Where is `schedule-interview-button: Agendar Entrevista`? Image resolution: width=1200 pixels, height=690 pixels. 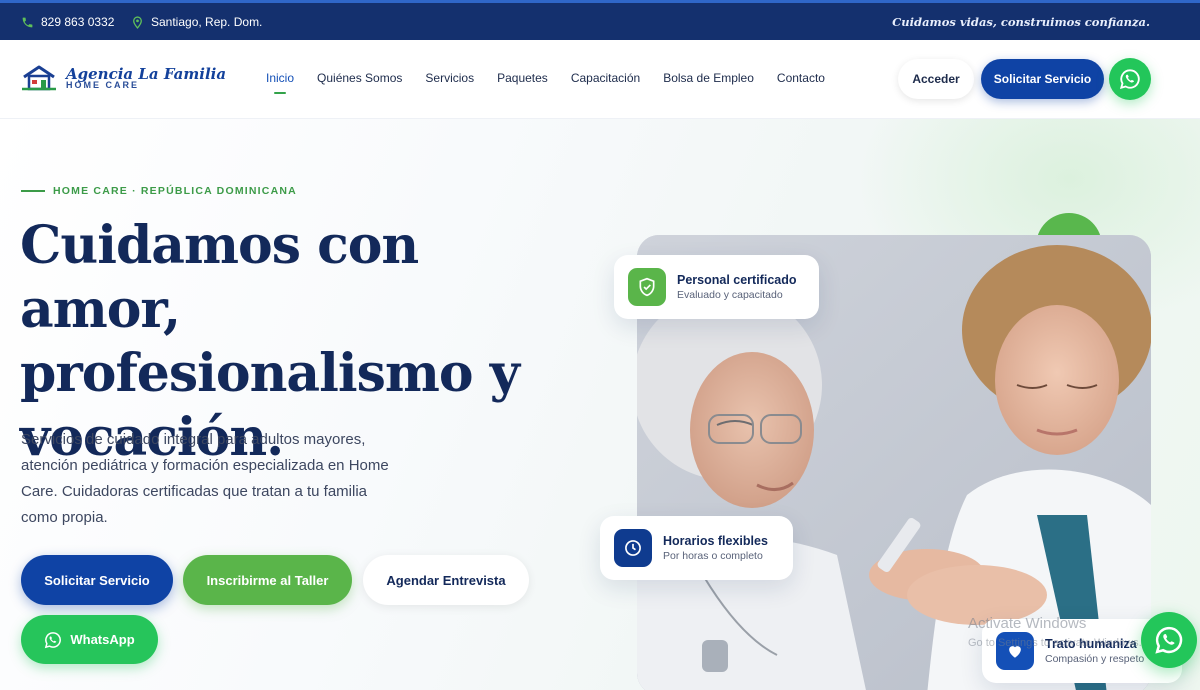 schedule-interview-button: Agendar Entrevista is located at coordinates (446, 580).